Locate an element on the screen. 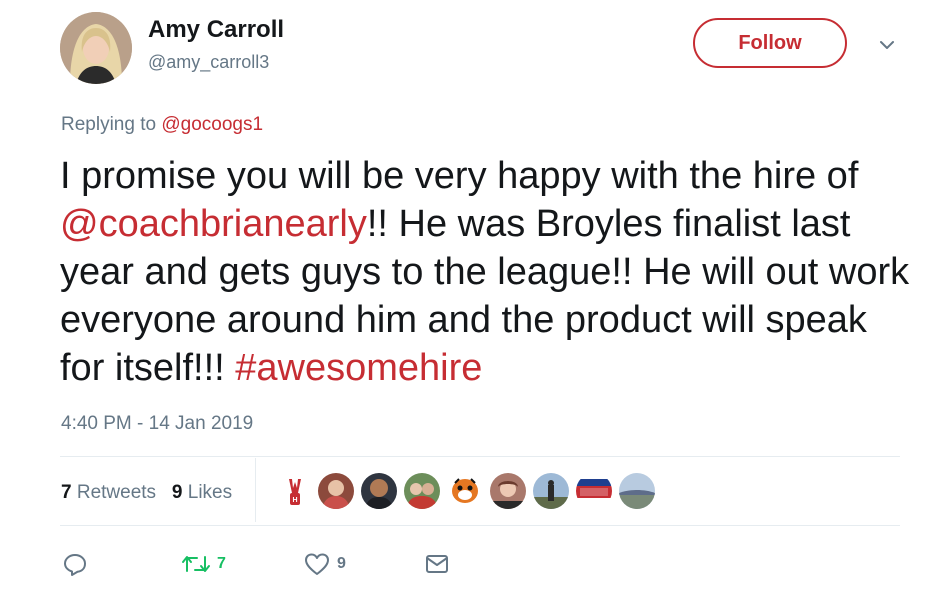 The height and width of the screenshot is (592, 941). replying-to: Replying to @gocoogs1 is located at coordinates (162, 125).